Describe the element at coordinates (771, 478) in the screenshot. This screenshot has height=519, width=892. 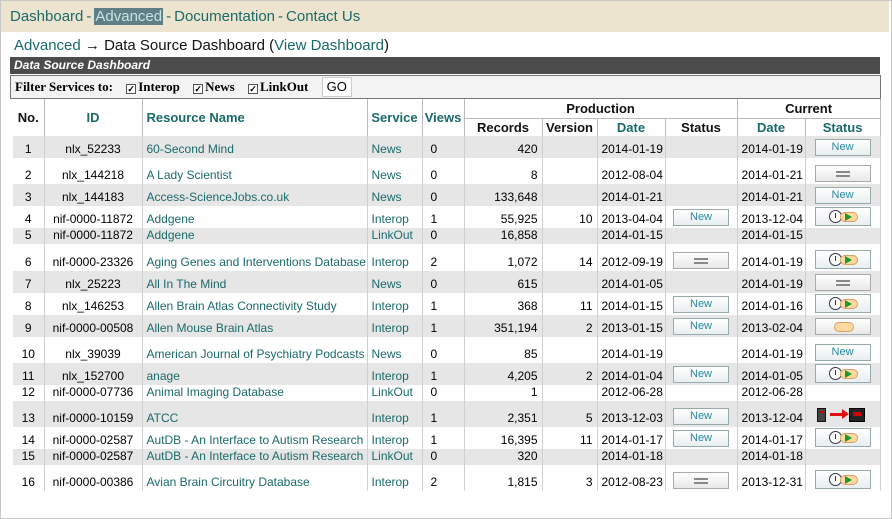
I see `current-date: 2013-12-31` at that location.